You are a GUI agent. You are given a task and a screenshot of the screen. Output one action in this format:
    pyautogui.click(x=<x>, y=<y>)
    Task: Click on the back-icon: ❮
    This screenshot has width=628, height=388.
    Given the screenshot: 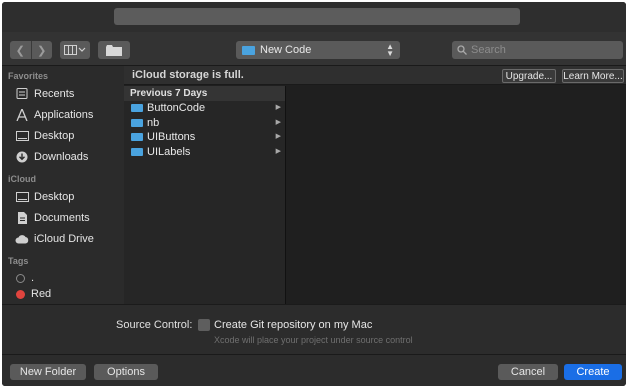 What is the action you would take?
    pyautogui.click(x=20, y=50)
    